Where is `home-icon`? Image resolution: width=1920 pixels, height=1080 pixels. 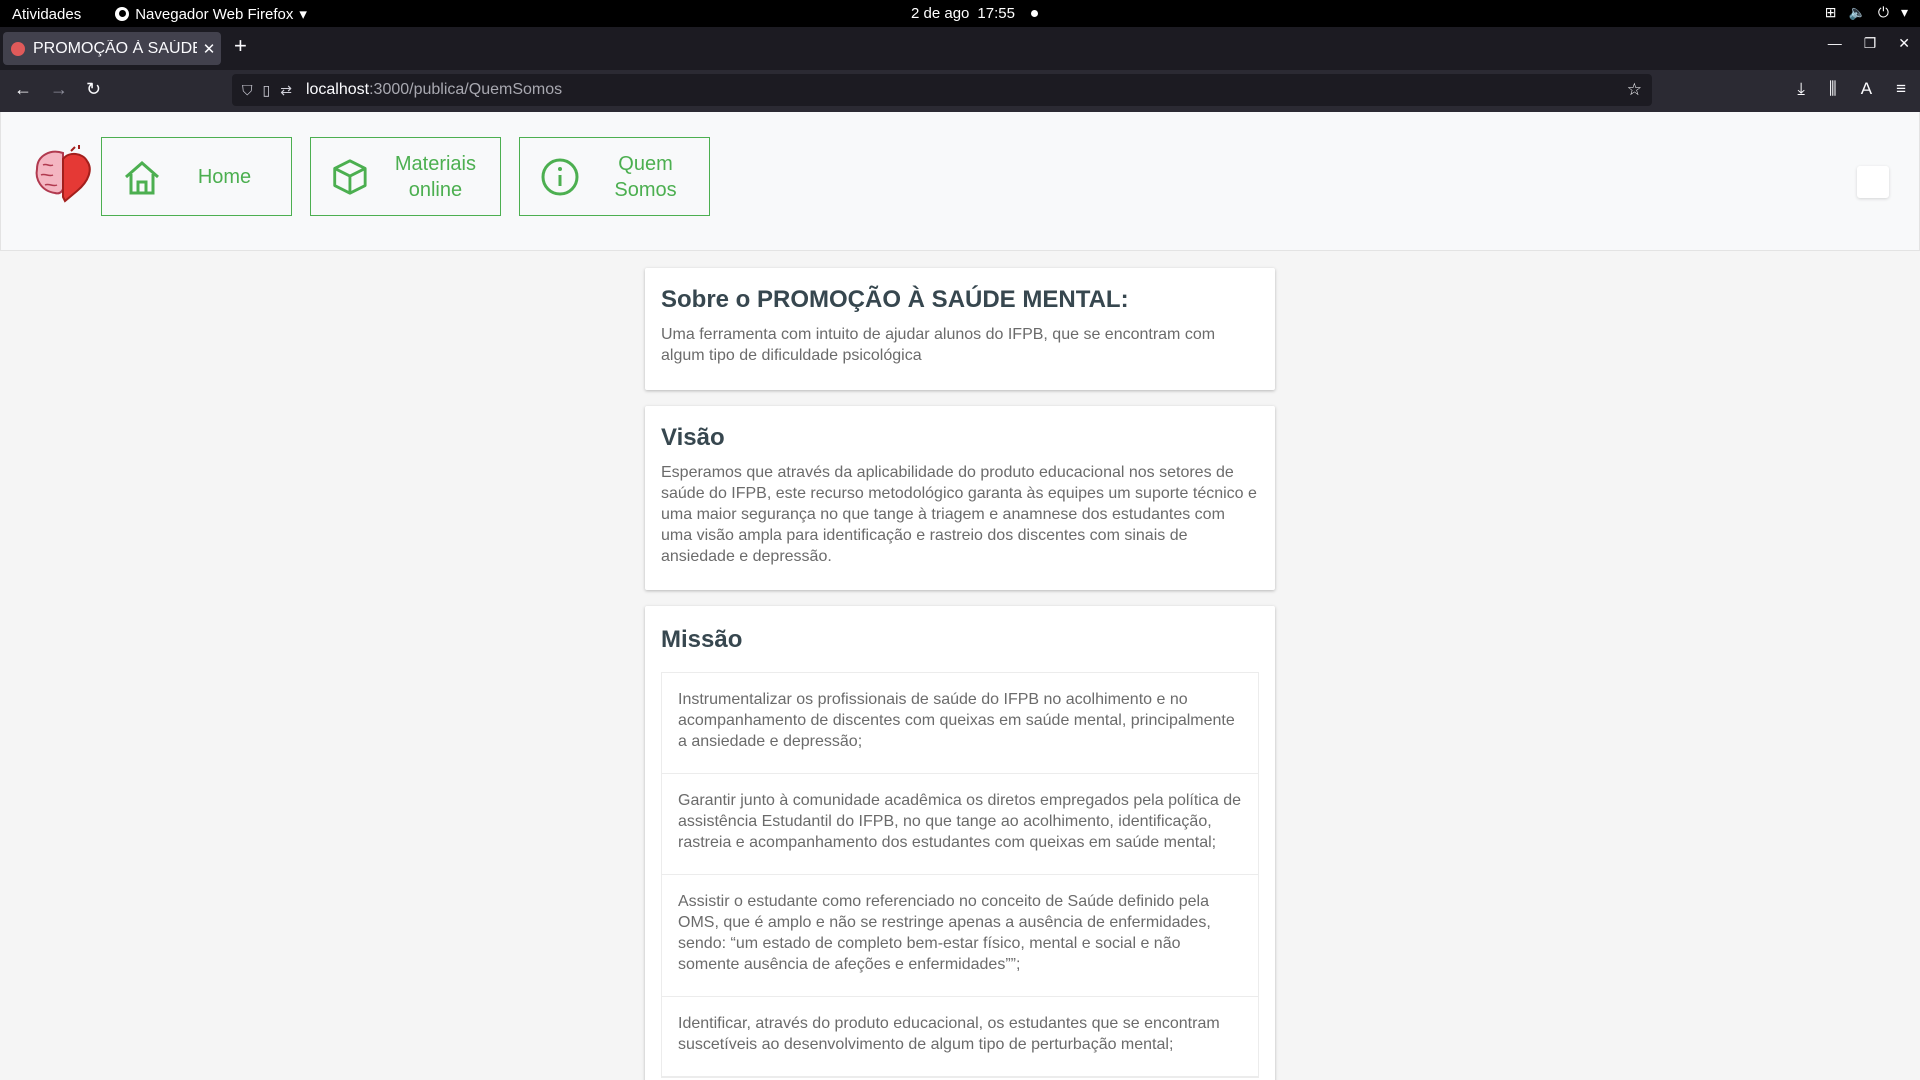
home-icon is located at coordinates (142, 177).